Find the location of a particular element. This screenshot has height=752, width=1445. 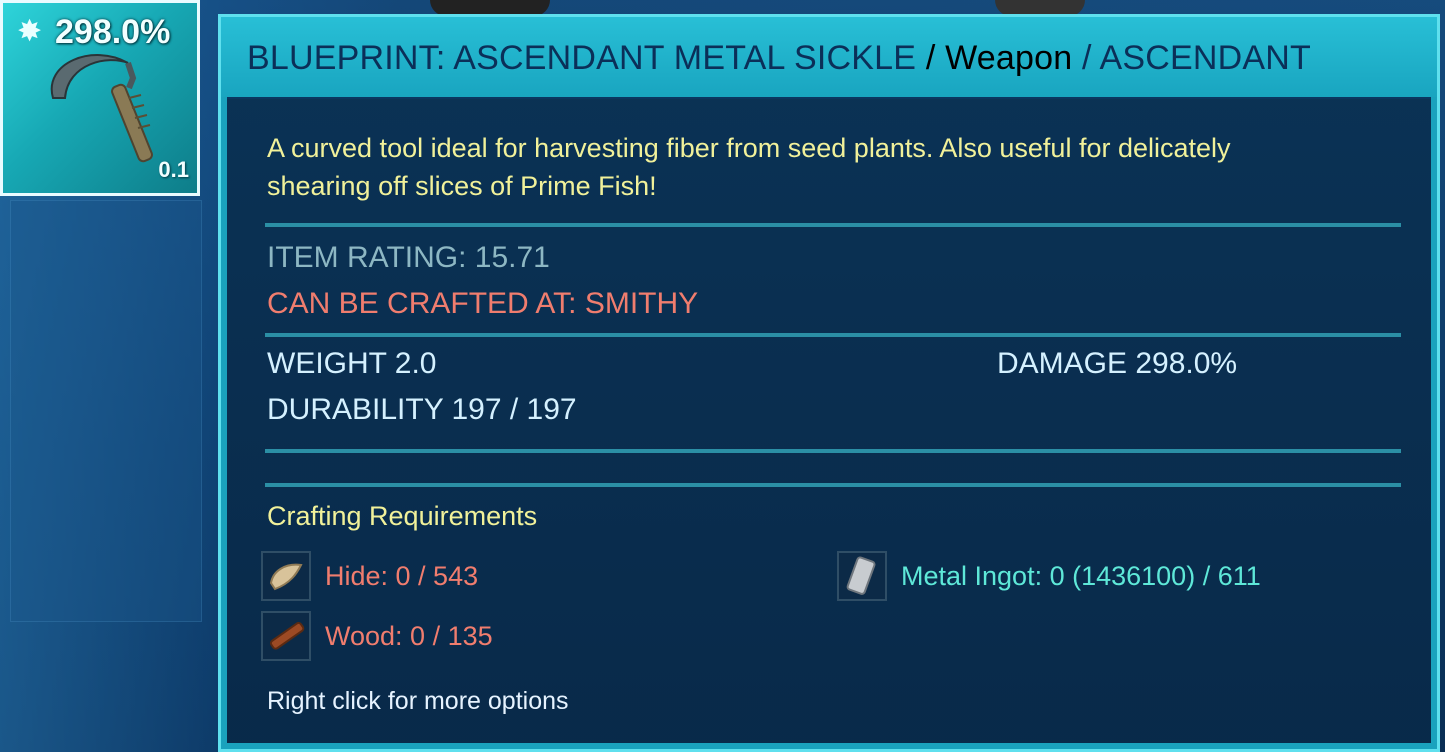

item-rating: ITEM RATING: 15.71 is located at coordinates (408, 257).